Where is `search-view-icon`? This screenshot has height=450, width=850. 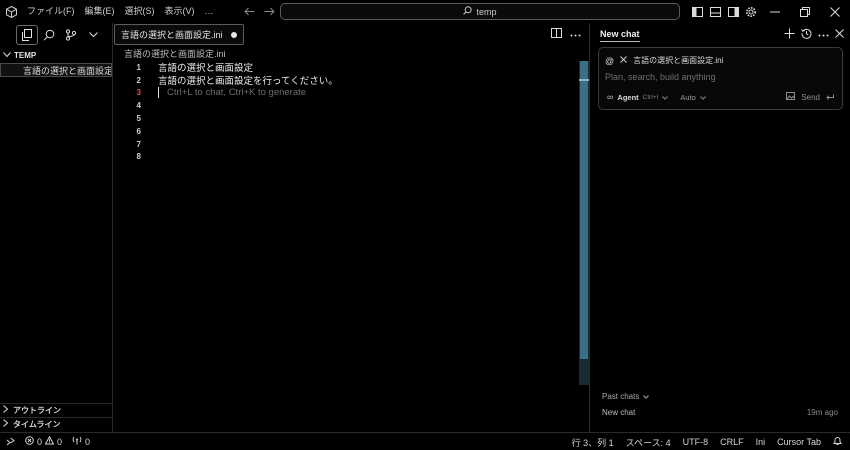
search-view-icon is located at coordinates (49, 35).